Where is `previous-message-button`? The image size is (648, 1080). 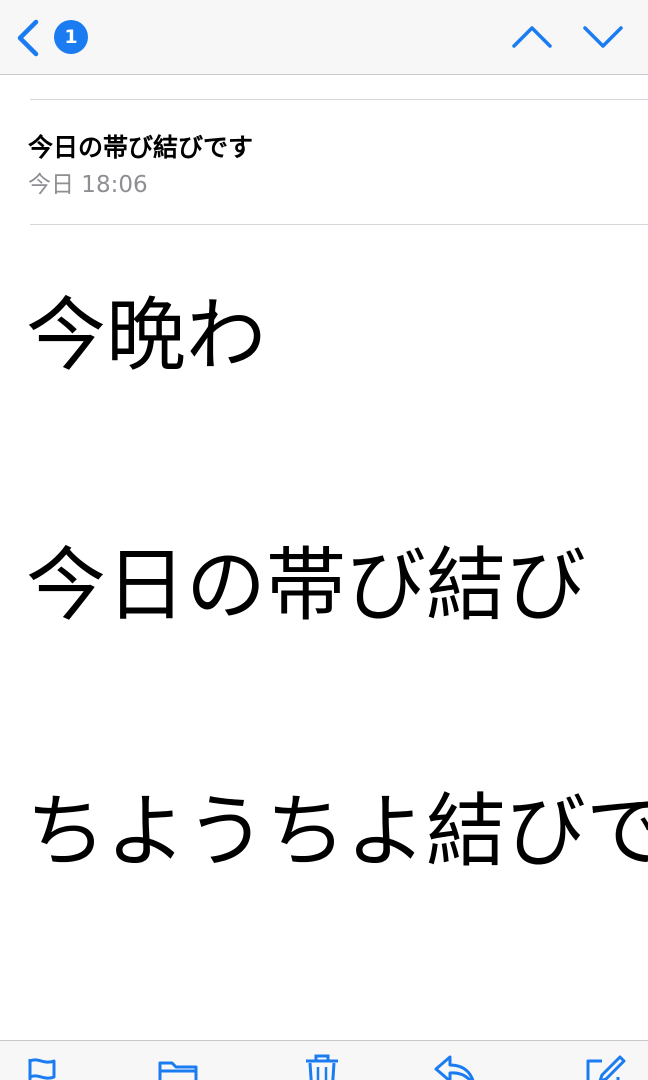
previous-message-button is located at coordinates (532, 37).